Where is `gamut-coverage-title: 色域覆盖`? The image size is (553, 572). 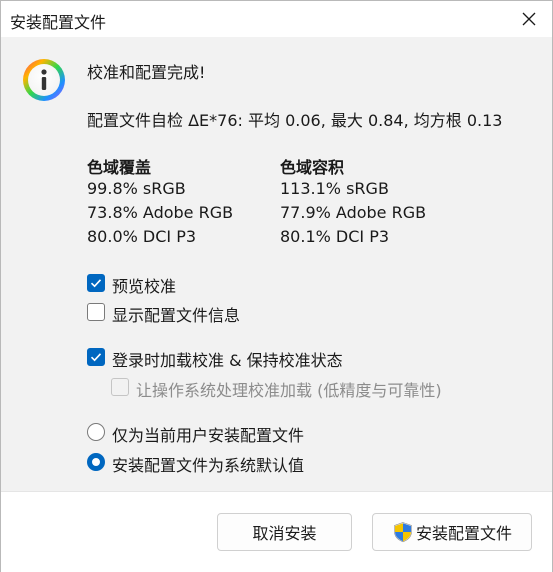
gamut-coverage-title: 色域覆盖 is located at coordinates (119, 167).